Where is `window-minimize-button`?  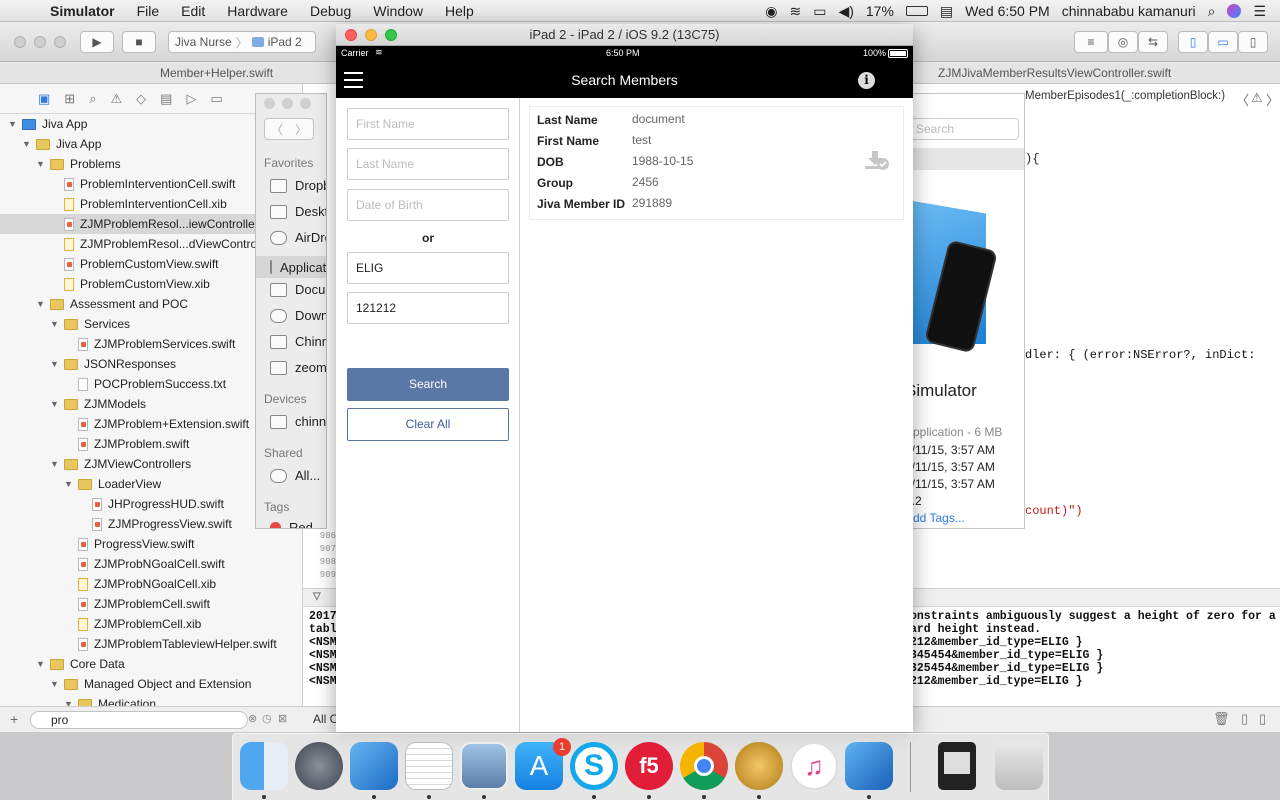 window-minimize-button is located at coordinates (40, 42).